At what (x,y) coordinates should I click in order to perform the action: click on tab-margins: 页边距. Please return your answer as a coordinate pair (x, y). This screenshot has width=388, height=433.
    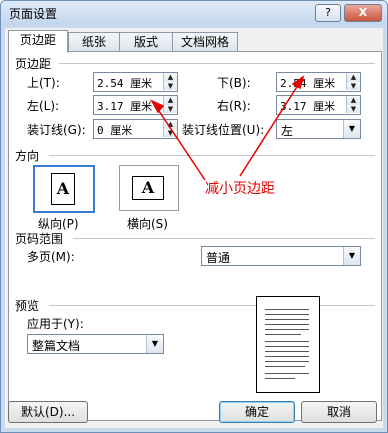
    Looking at the image, I should click on (38, 41).